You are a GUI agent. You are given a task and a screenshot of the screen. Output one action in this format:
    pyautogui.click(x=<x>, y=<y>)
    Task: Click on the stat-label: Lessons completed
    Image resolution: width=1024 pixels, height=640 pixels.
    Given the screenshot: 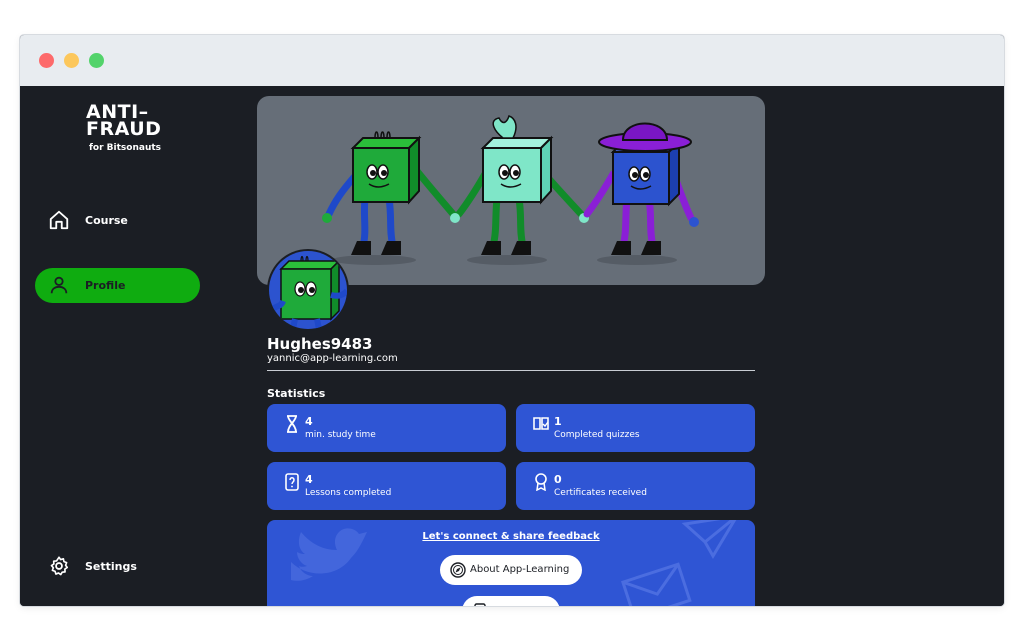 What is the action you would take?
    pyautogui.click(x=348, y=493)
    